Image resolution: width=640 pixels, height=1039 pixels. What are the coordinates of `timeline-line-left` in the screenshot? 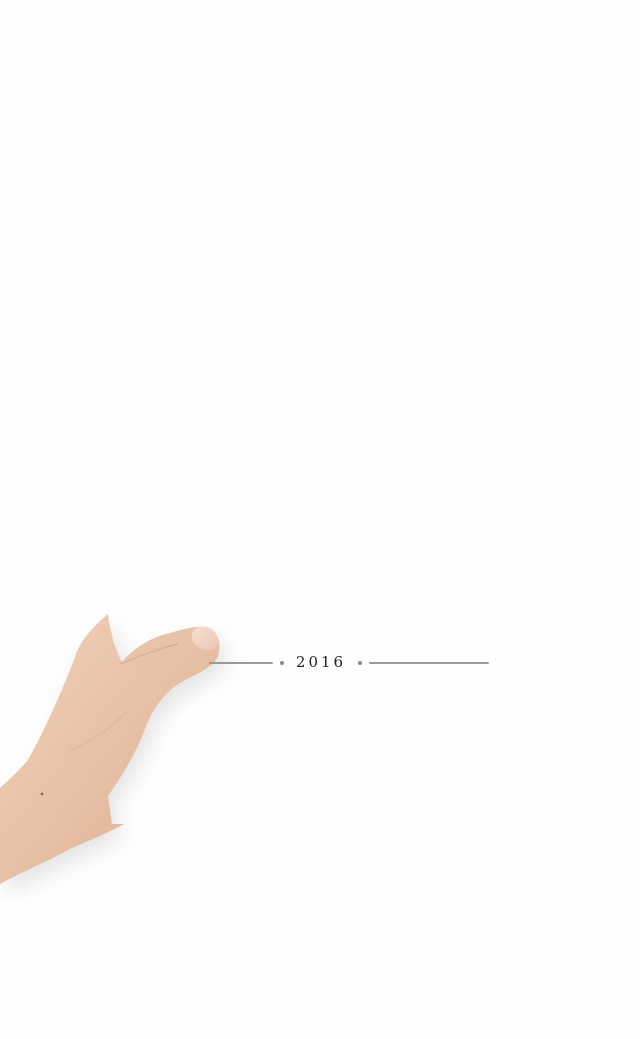 It's located at (241, 663).